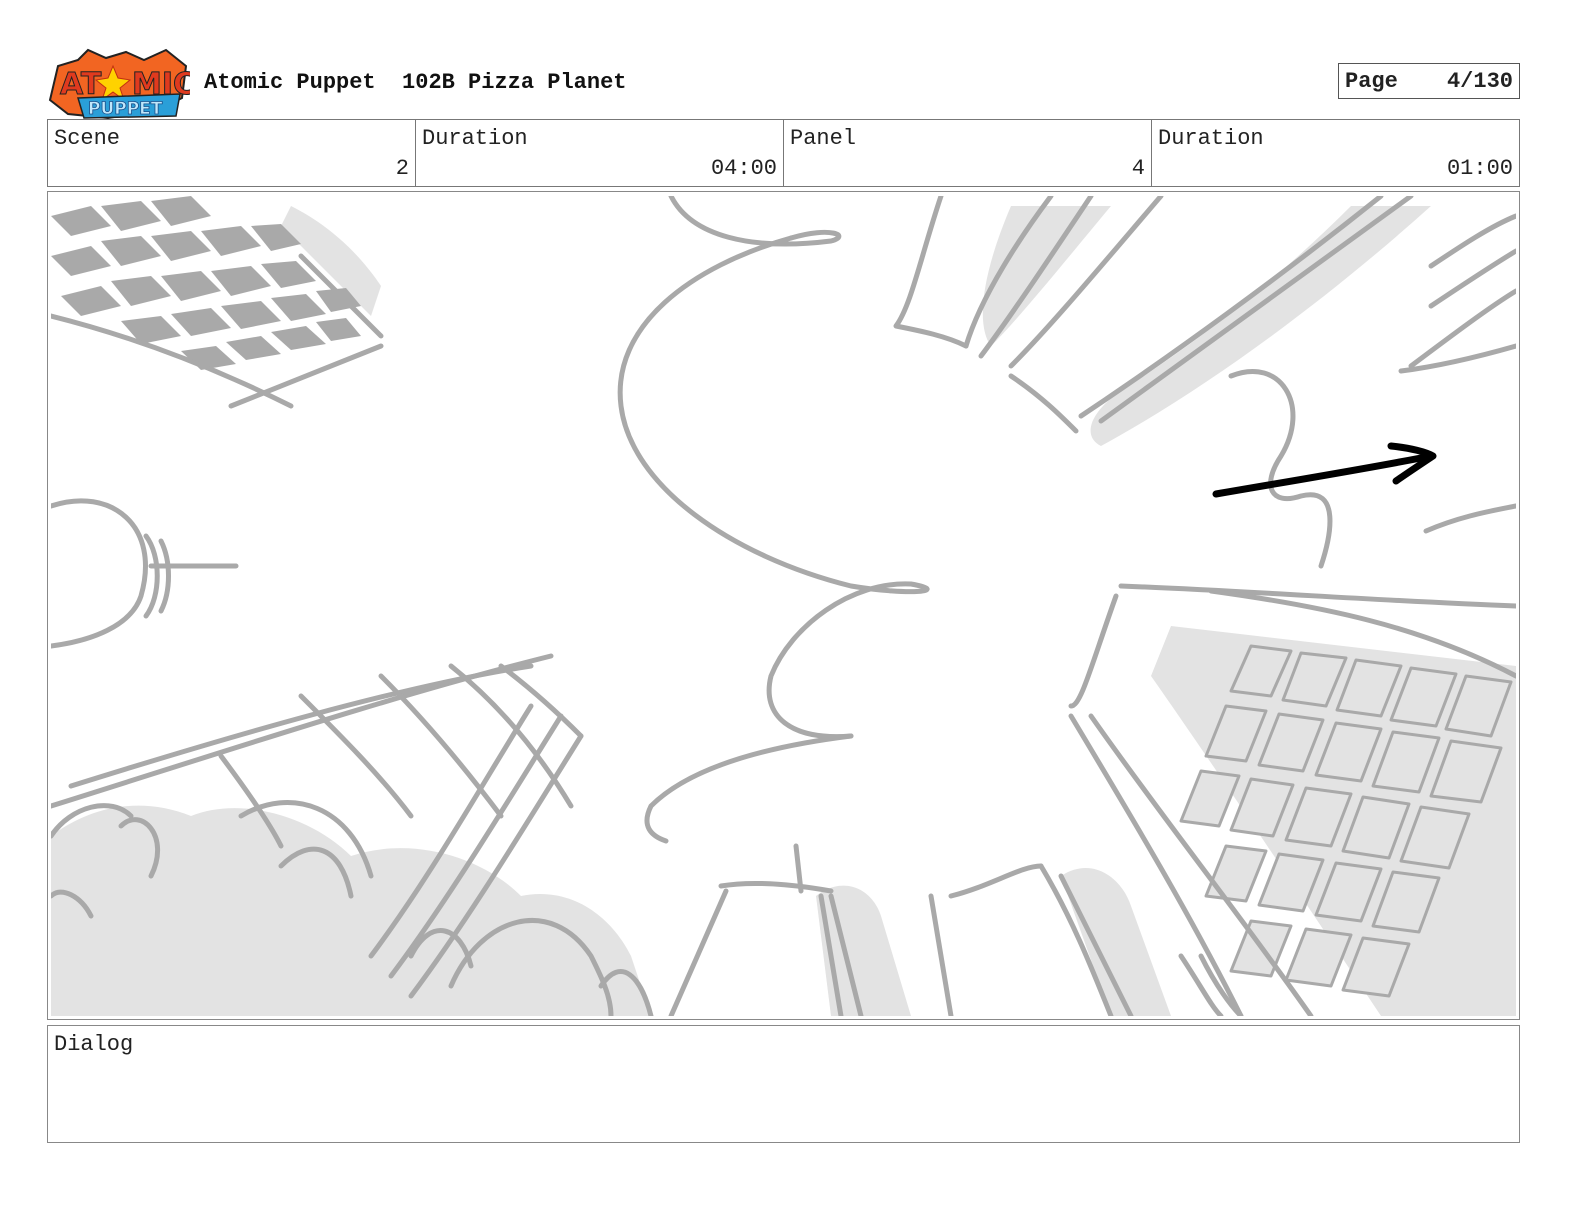 This screenshot has width=1582, height=1225. What do you see at coordinates (823, 138) in the screenshot?
I see `panel-label: Panel` at bounding box center [823, 138].